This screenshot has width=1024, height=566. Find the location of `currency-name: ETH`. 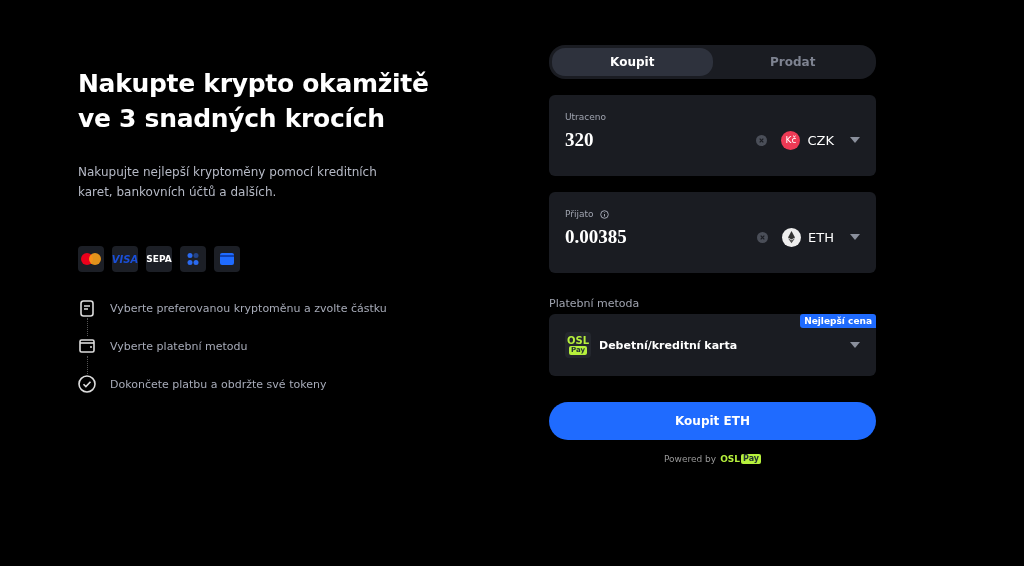

currency-name: ETH is located at coordinates (821, 237).